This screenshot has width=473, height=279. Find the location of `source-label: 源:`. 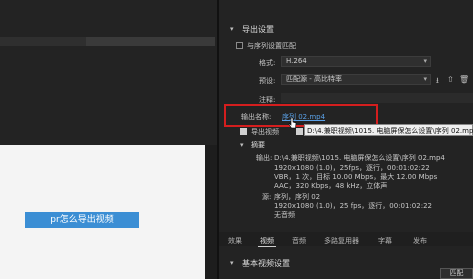

source-label: 源: is located at coordinates (267, 197).